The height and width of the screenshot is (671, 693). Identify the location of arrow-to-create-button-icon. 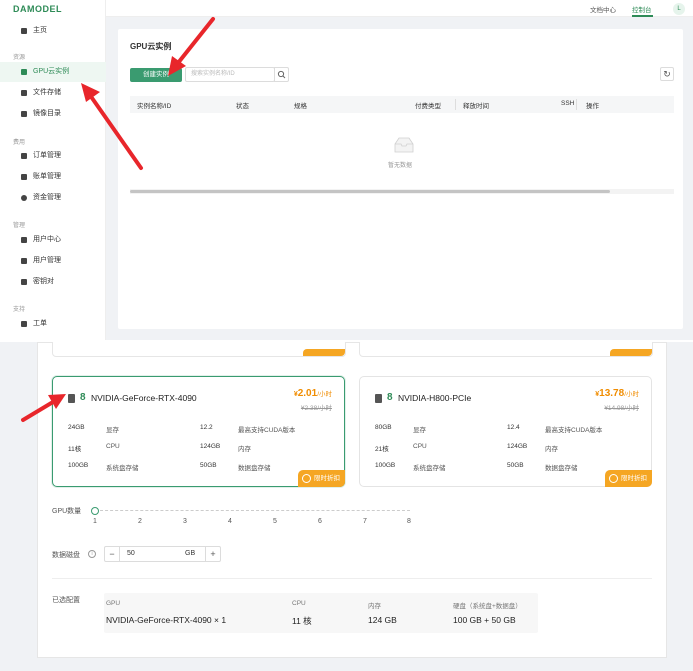
(191, 46).